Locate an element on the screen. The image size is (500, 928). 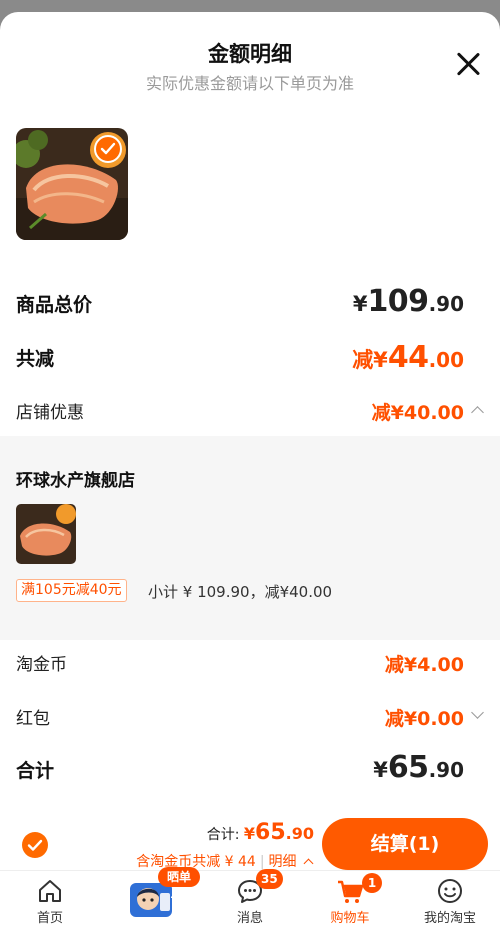
bottom-tab-bar: 首页 晒单+1 35 消息 1 购物车 我的淘宝 is located at coordinates (250, 897).